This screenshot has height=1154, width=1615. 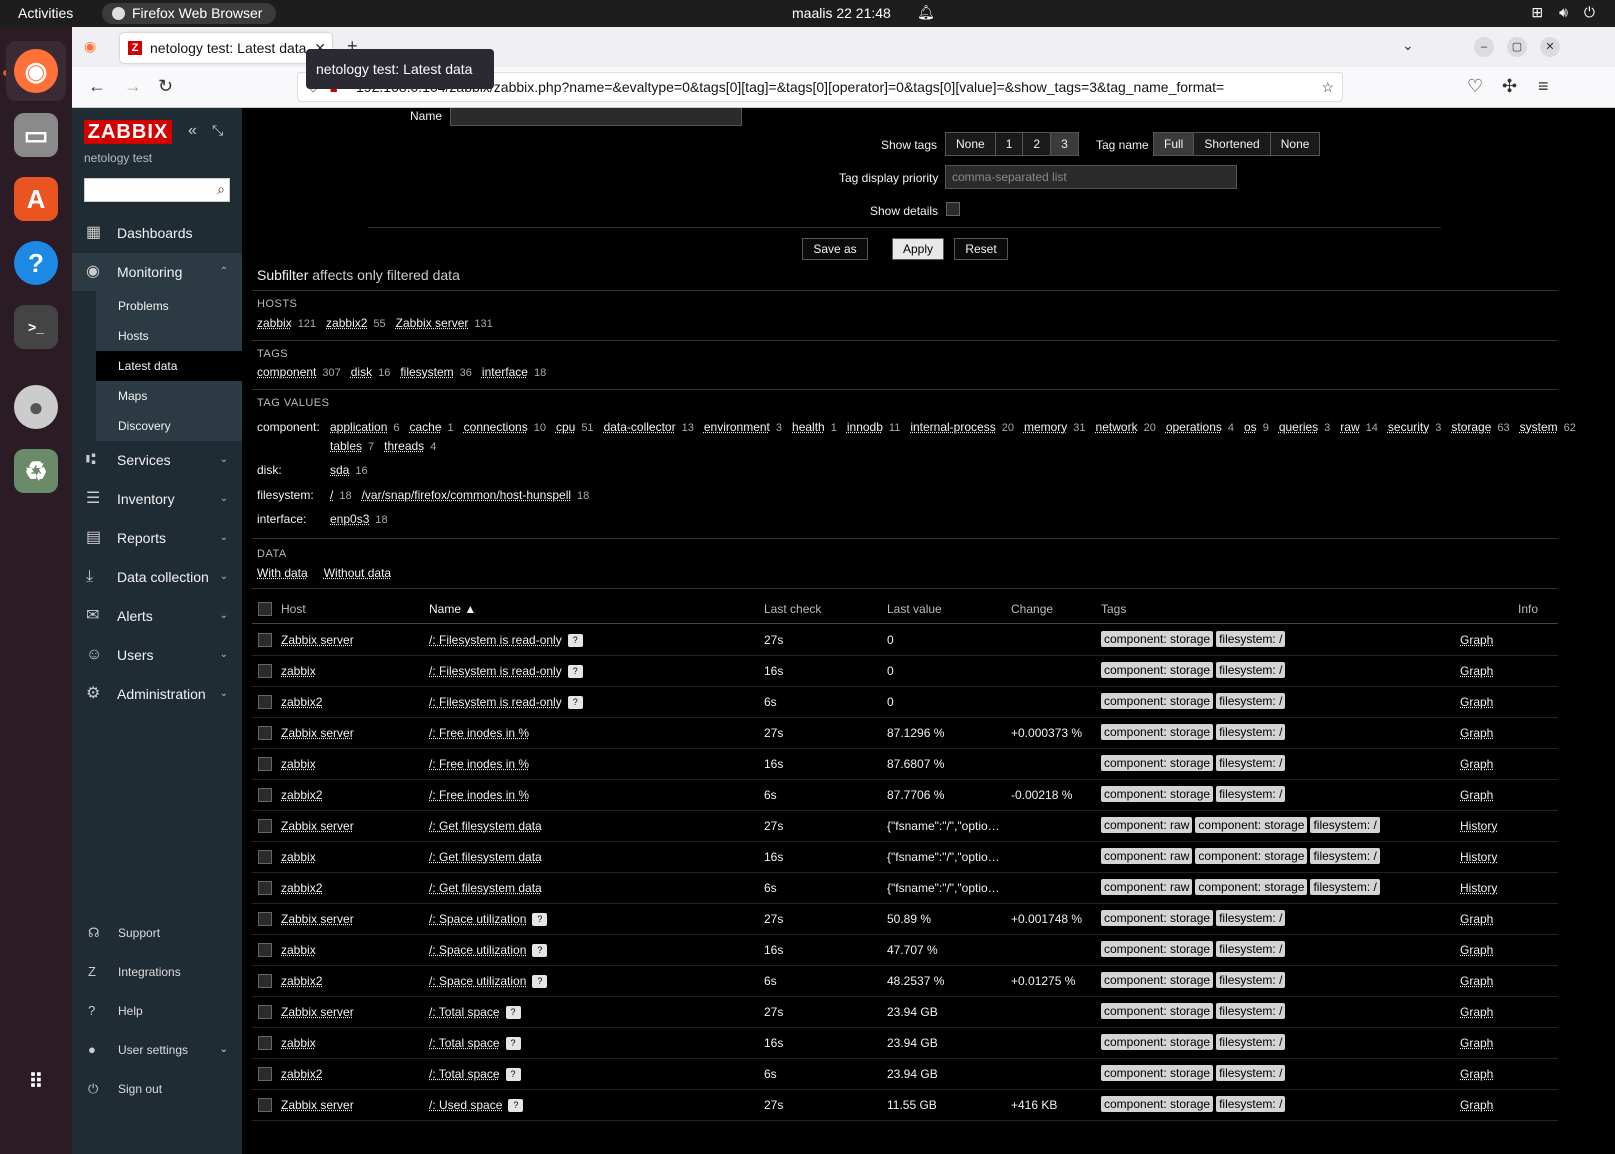 I want to click on show-details-checkbox, so click(x=953, y=209).